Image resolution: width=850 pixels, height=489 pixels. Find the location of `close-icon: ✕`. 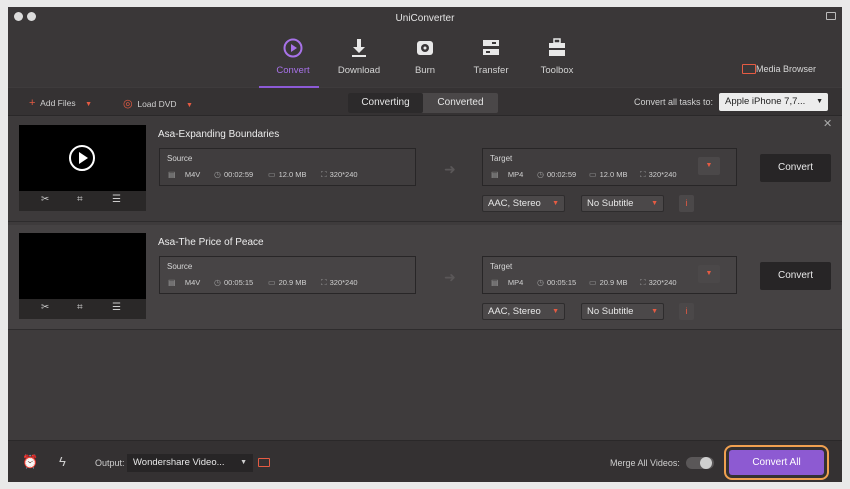

close-icon: ✕ is located at coordinates (827, 123).